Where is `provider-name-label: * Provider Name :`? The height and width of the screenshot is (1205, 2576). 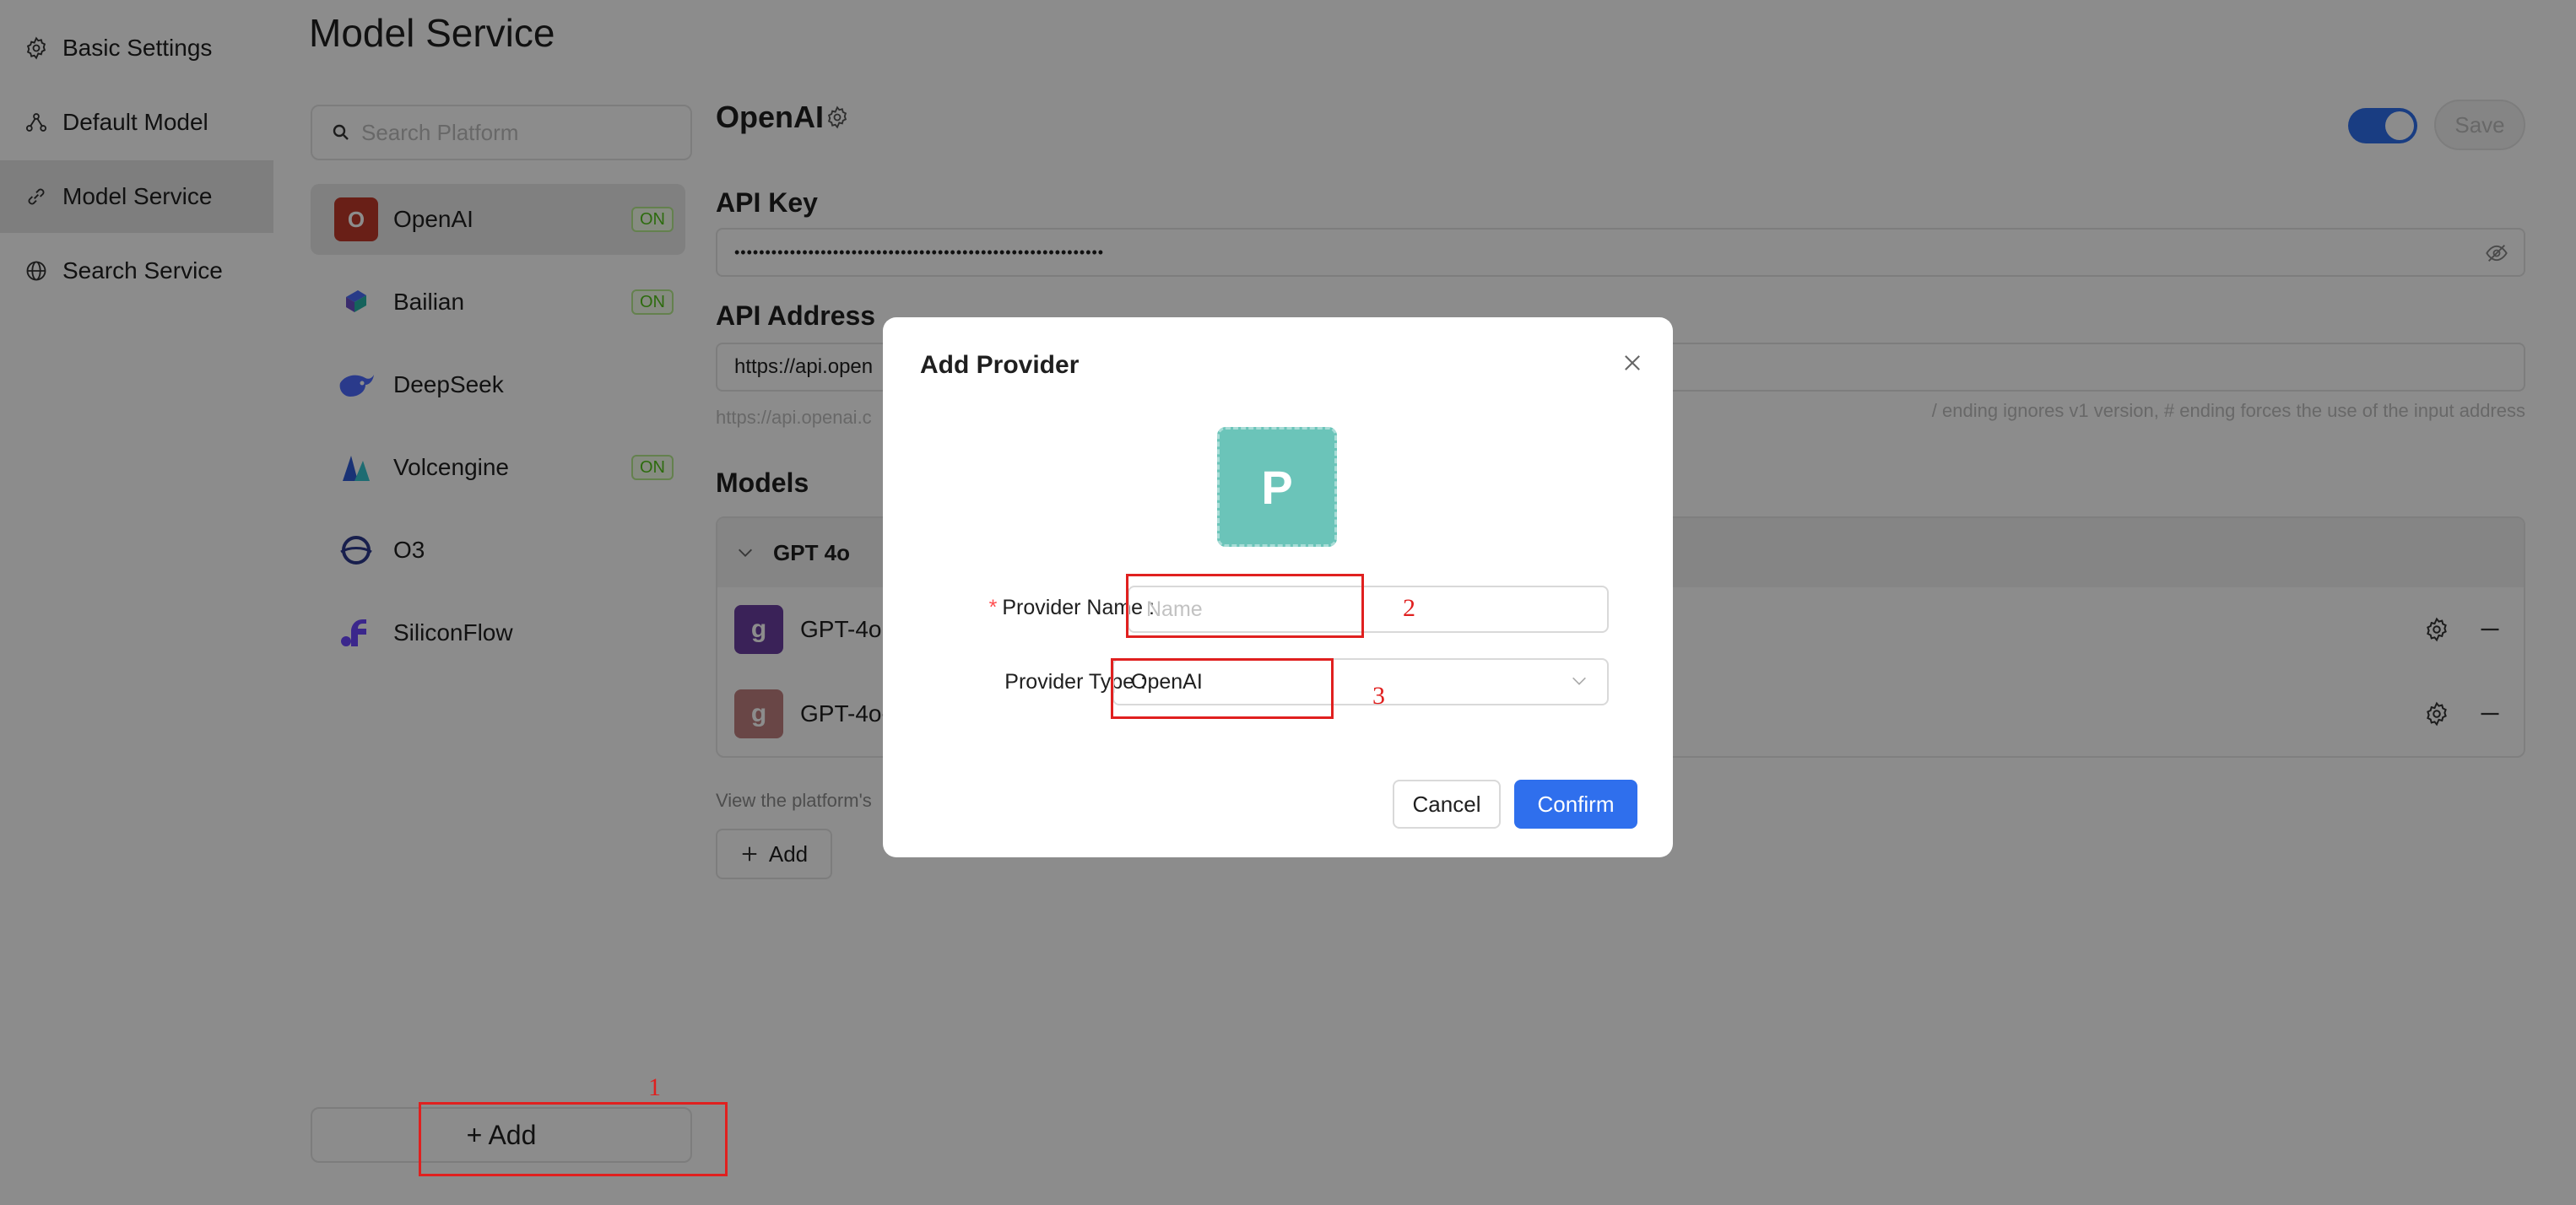 provider-name-label: * Provider Name : is located at coordinates (1071, 607).